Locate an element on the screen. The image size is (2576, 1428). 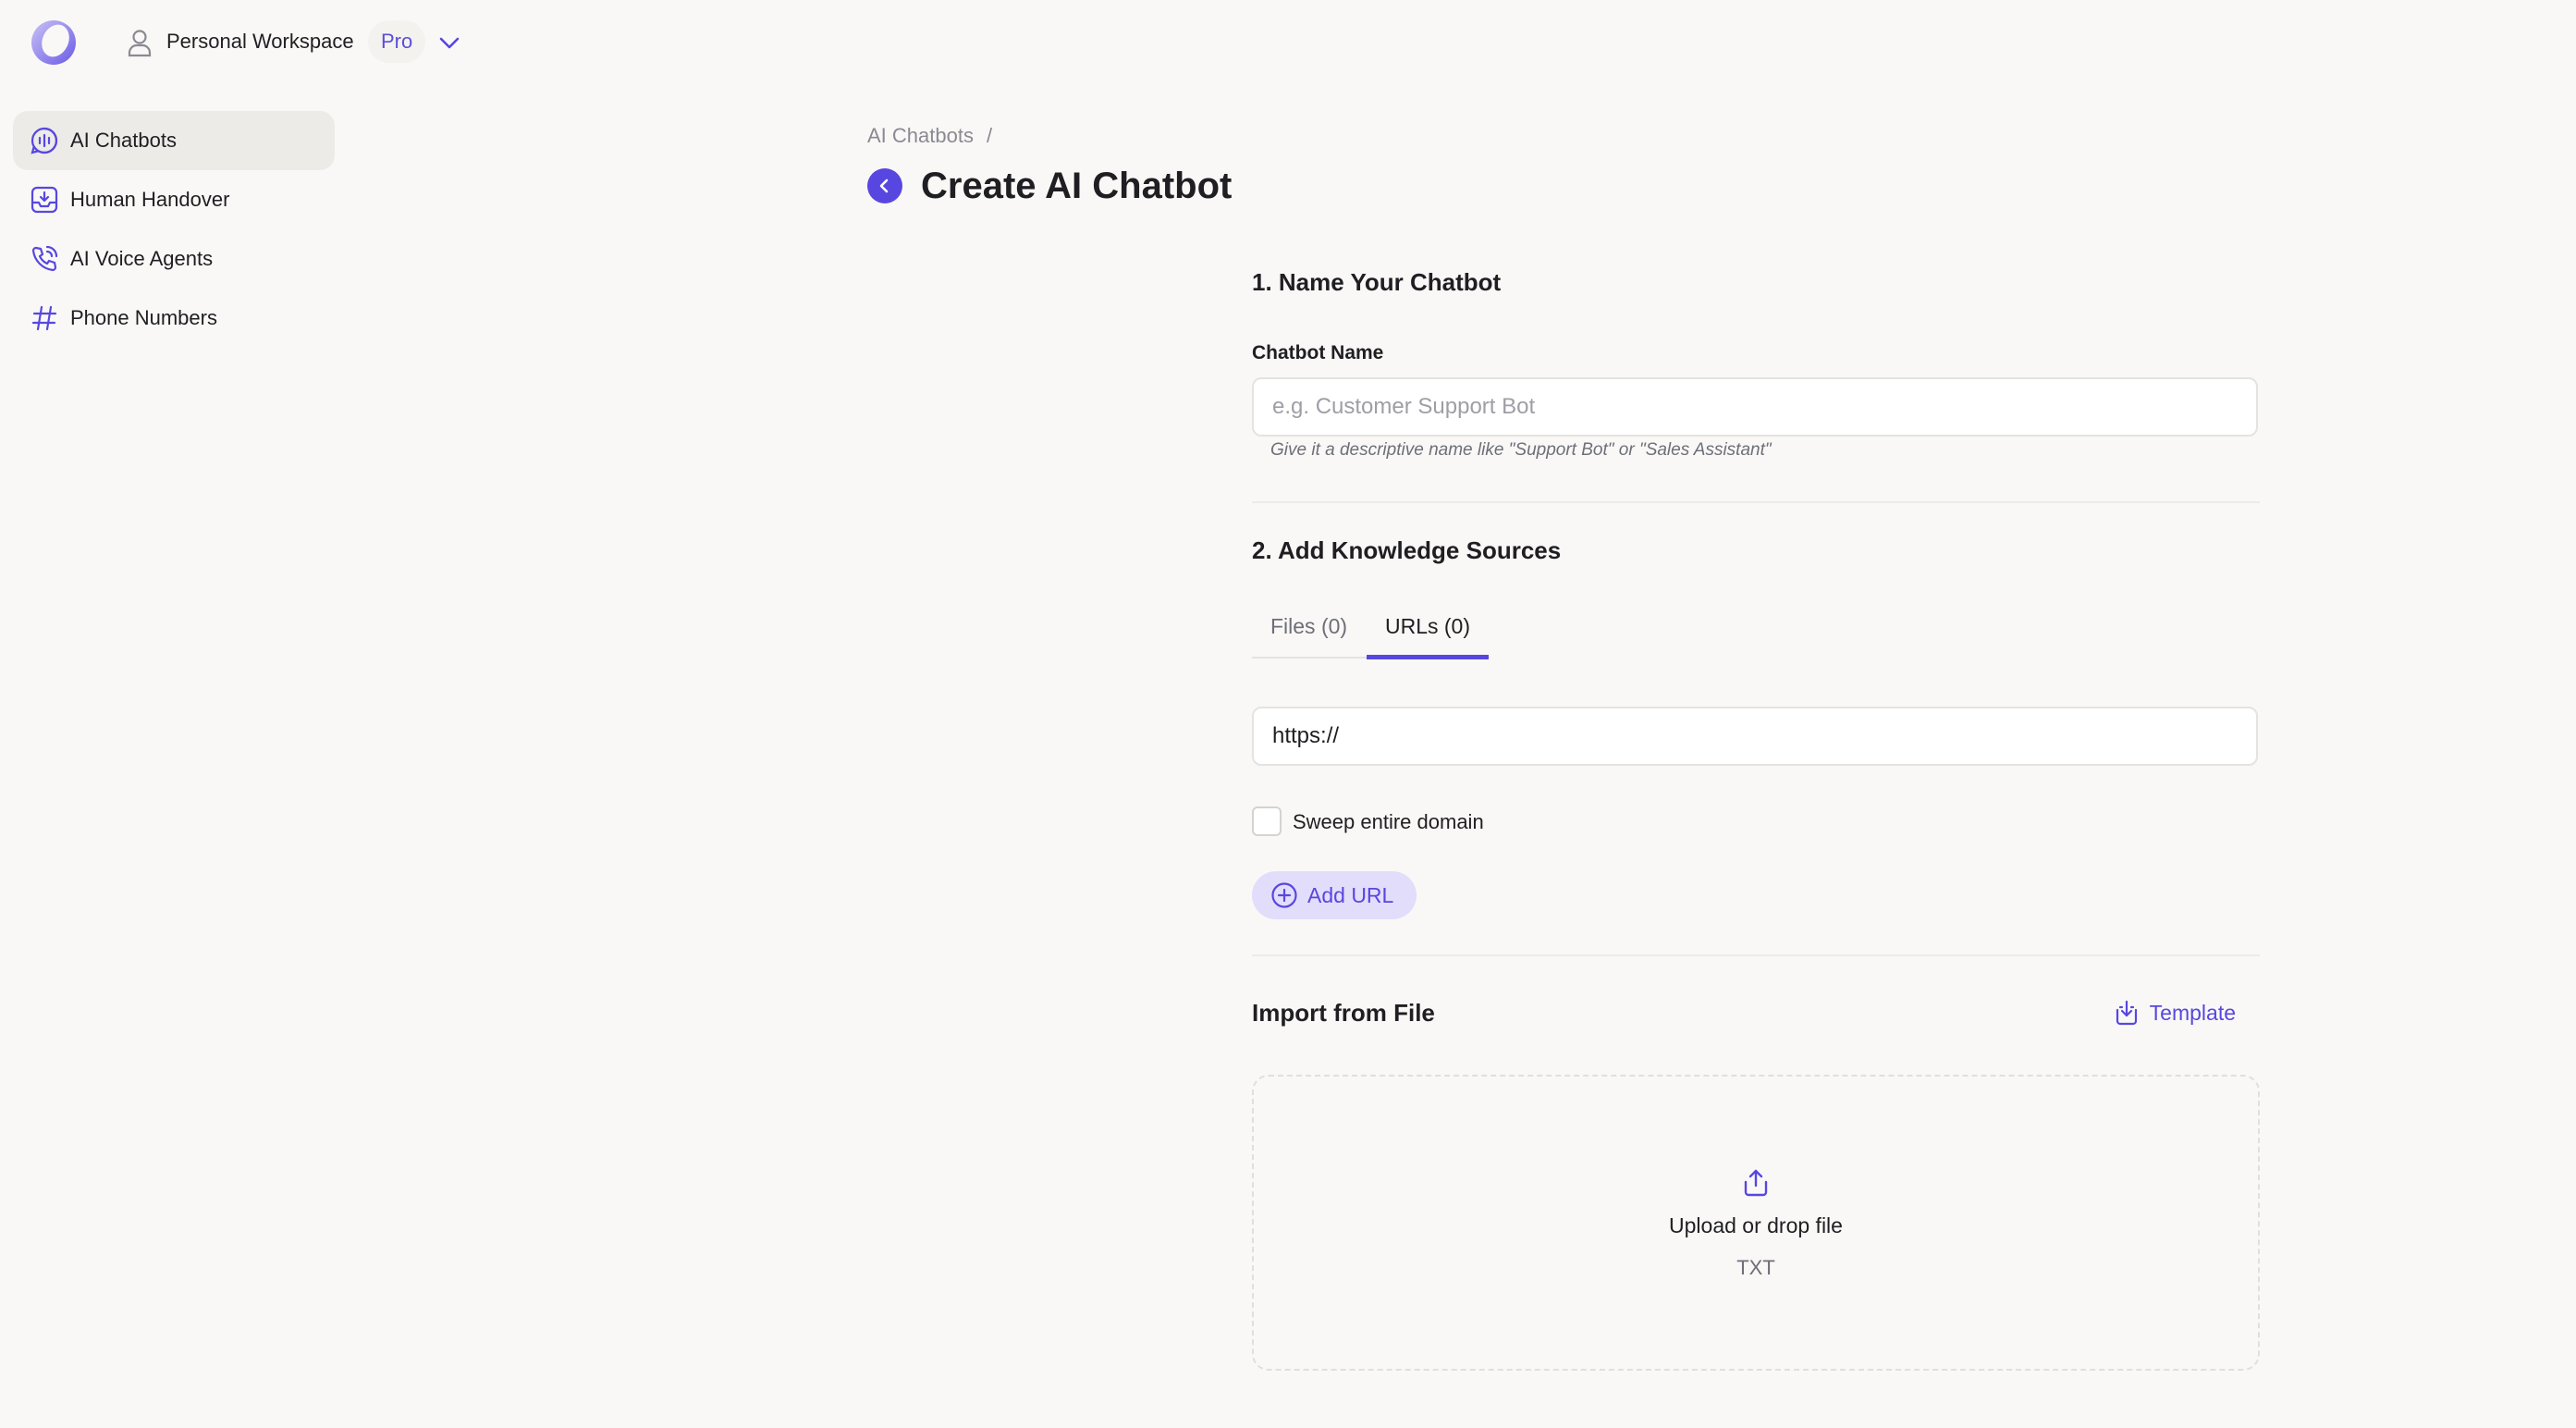
upload-file-types: TXT is located at coordinates (1755, 1267).